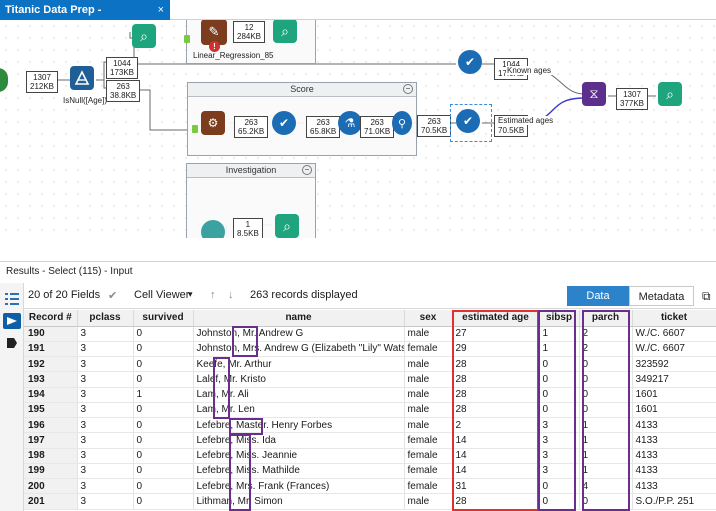 Image resolution: width=716 pixels, height=511 pixels. I want to click on table-cell: 4, so click(606, 486).